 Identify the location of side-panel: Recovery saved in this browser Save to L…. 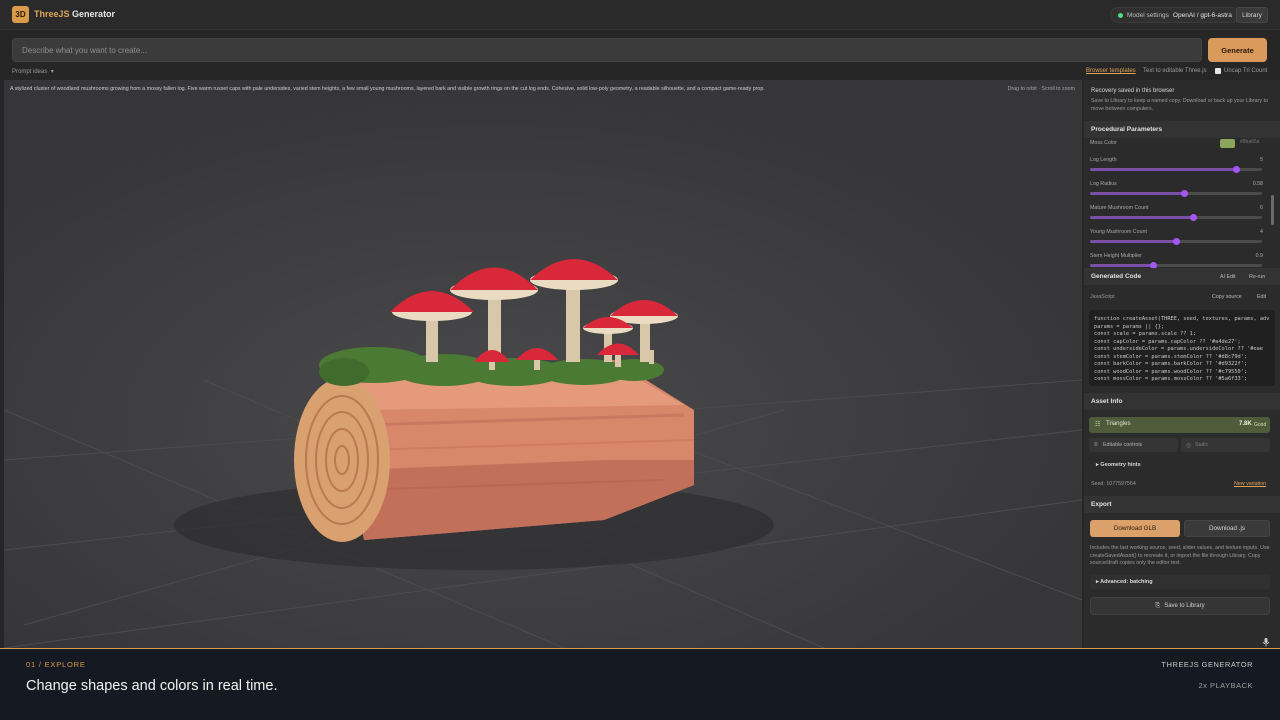
(1182, 364).